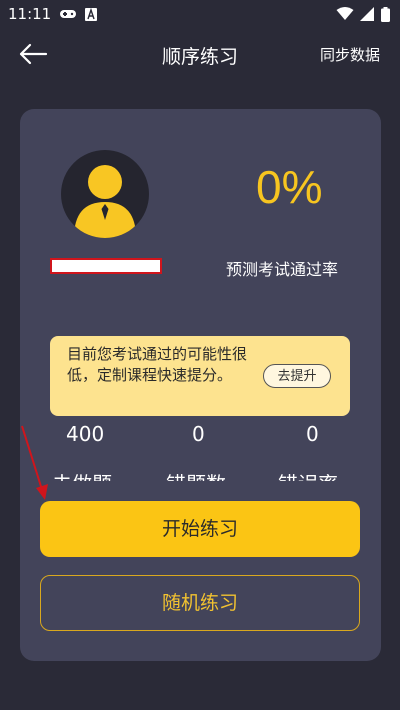  I want to click on stat-labels: 未做题 错题数 错误率, so click(200, 471).